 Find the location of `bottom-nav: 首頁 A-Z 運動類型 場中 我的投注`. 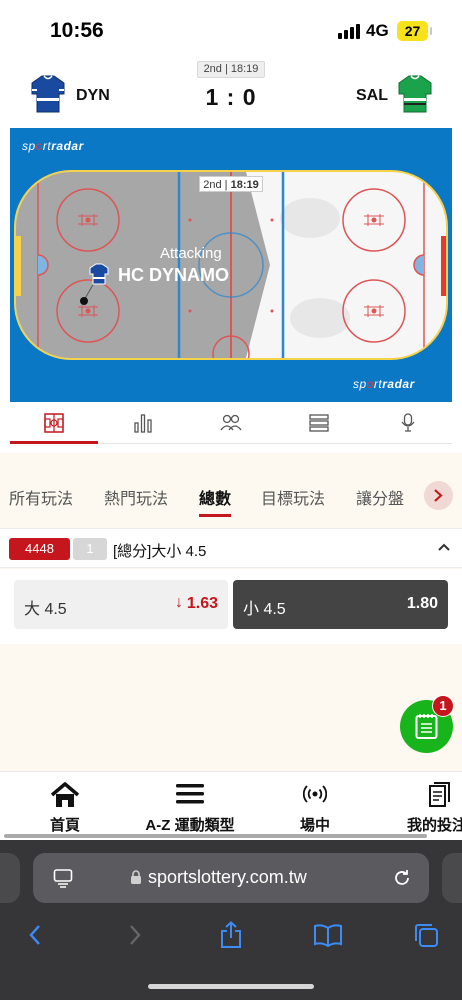

bottom-nav: 首頁 A-Z 運動類型 場中 我的投注 is located at coordinates (231, 805).